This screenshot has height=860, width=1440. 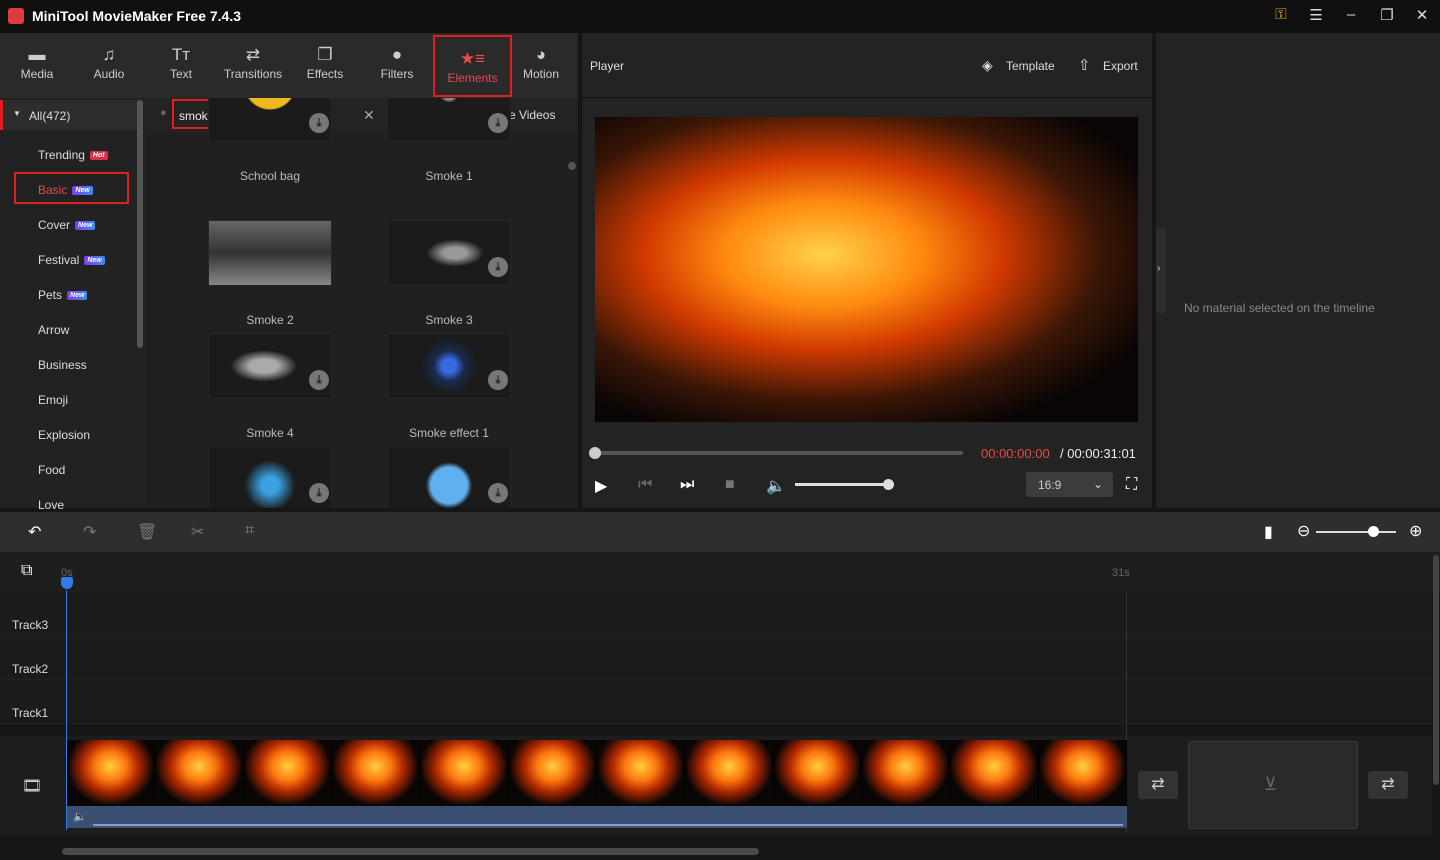 What do you see at coordinates (53, 330) in the screenshot?
I see `category-arrow: Arrow` at bounding box center [53, 330].